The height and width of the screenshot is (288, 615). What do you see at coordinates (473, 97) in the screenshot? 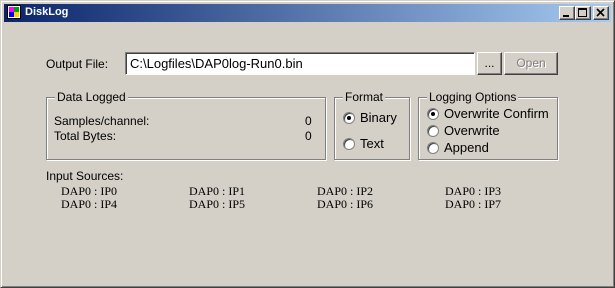
I see `logging-options-title: Logging Options` at bounding box center [473, 97].